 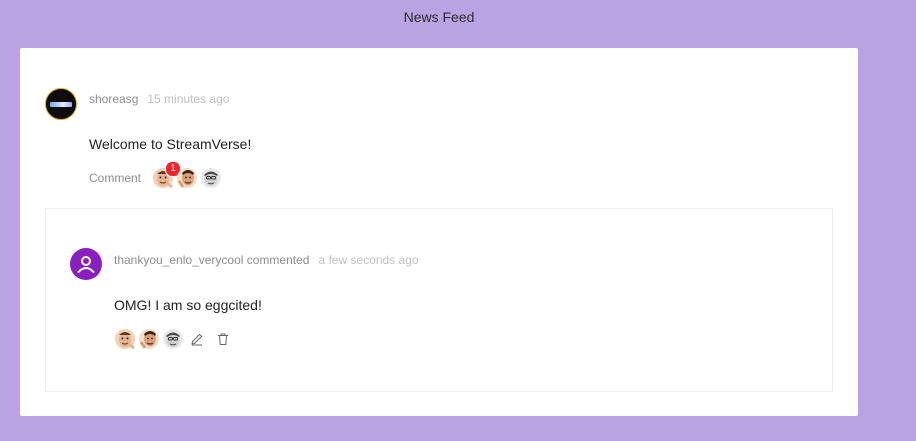 I want to click on comment-author-avatar, so click(x=86, y=264).